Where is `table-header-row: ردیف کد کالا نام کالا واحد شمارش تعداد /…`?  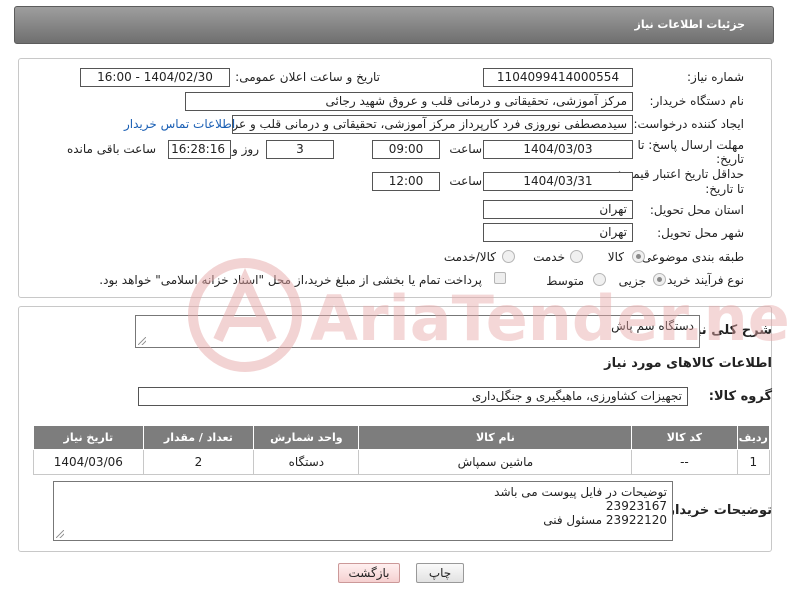
table-header-row: ردیف کد کالا نام کالا واحد شمارش تعداد /… is located at coordinates (402, 437).